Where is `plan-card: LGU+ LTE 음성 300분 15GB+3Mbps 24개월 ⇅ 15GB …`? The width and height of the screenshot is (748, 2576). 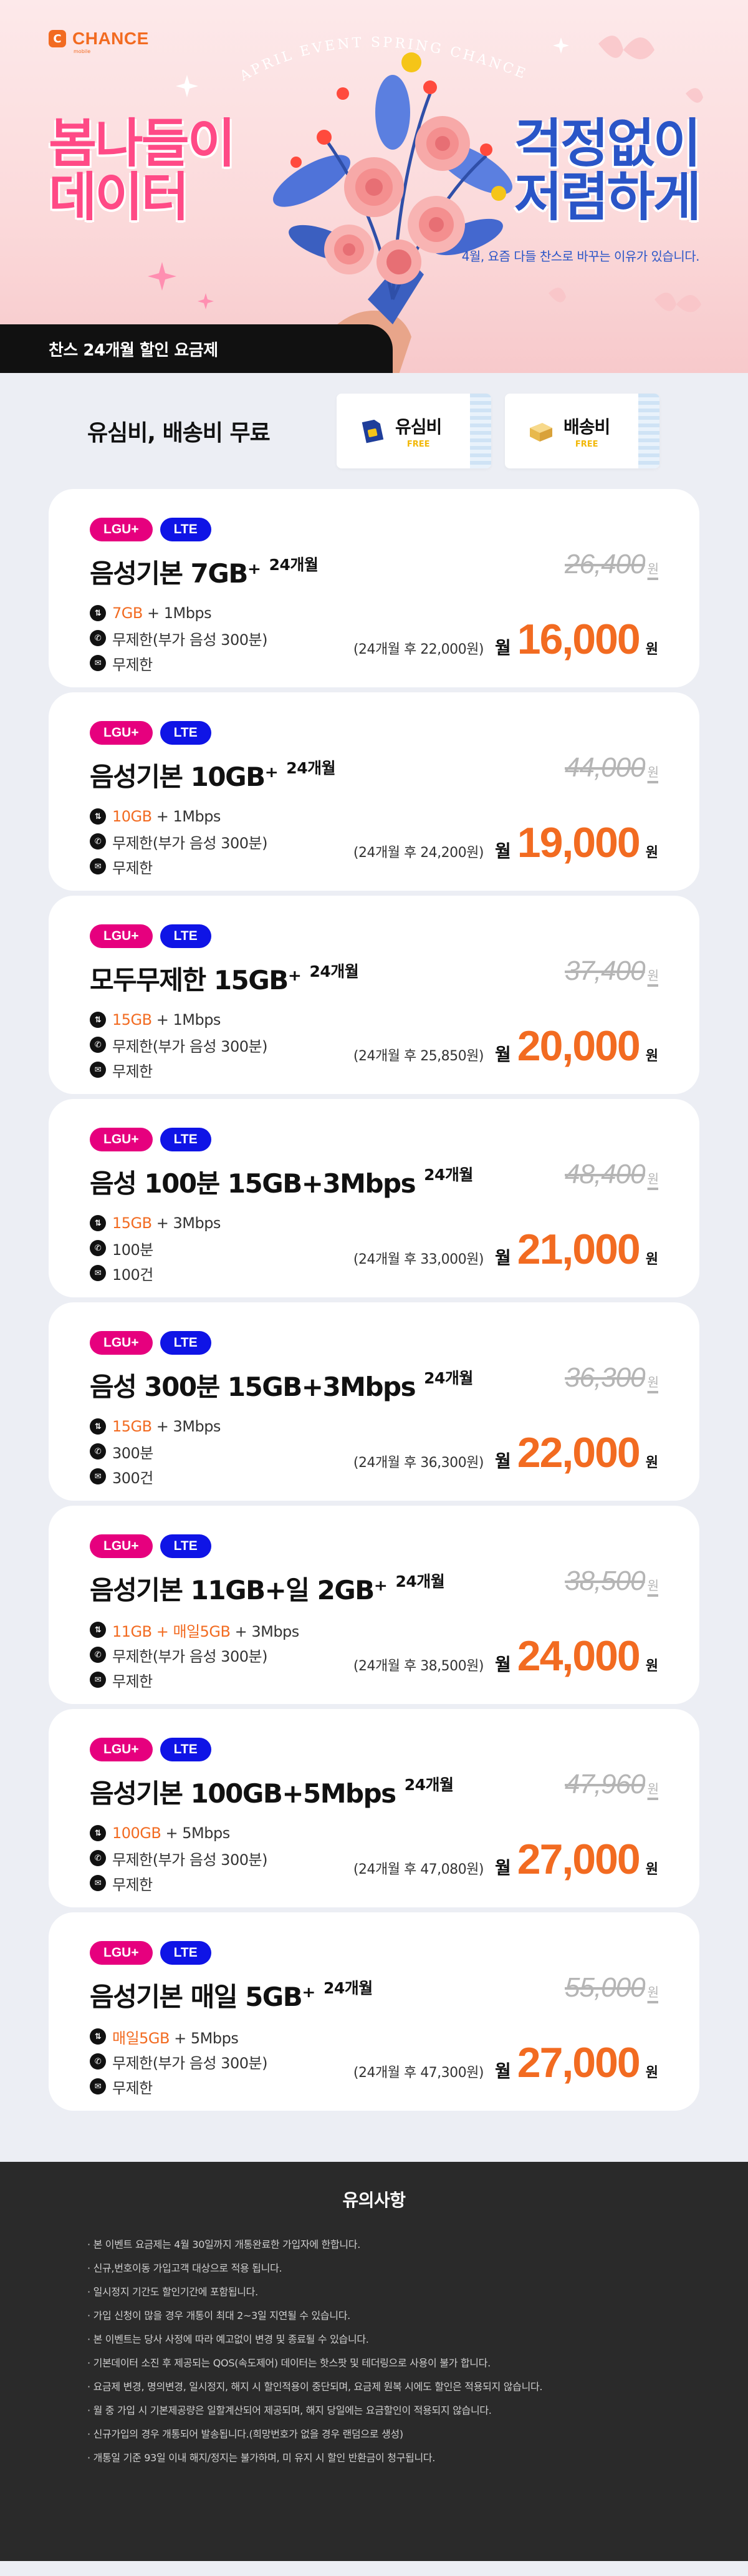
plan-card: LGU+ LTE 음성 300분 15GB+3Mbps 24개월 ⇅ 15GB … is located at coordinates (374, 1401).